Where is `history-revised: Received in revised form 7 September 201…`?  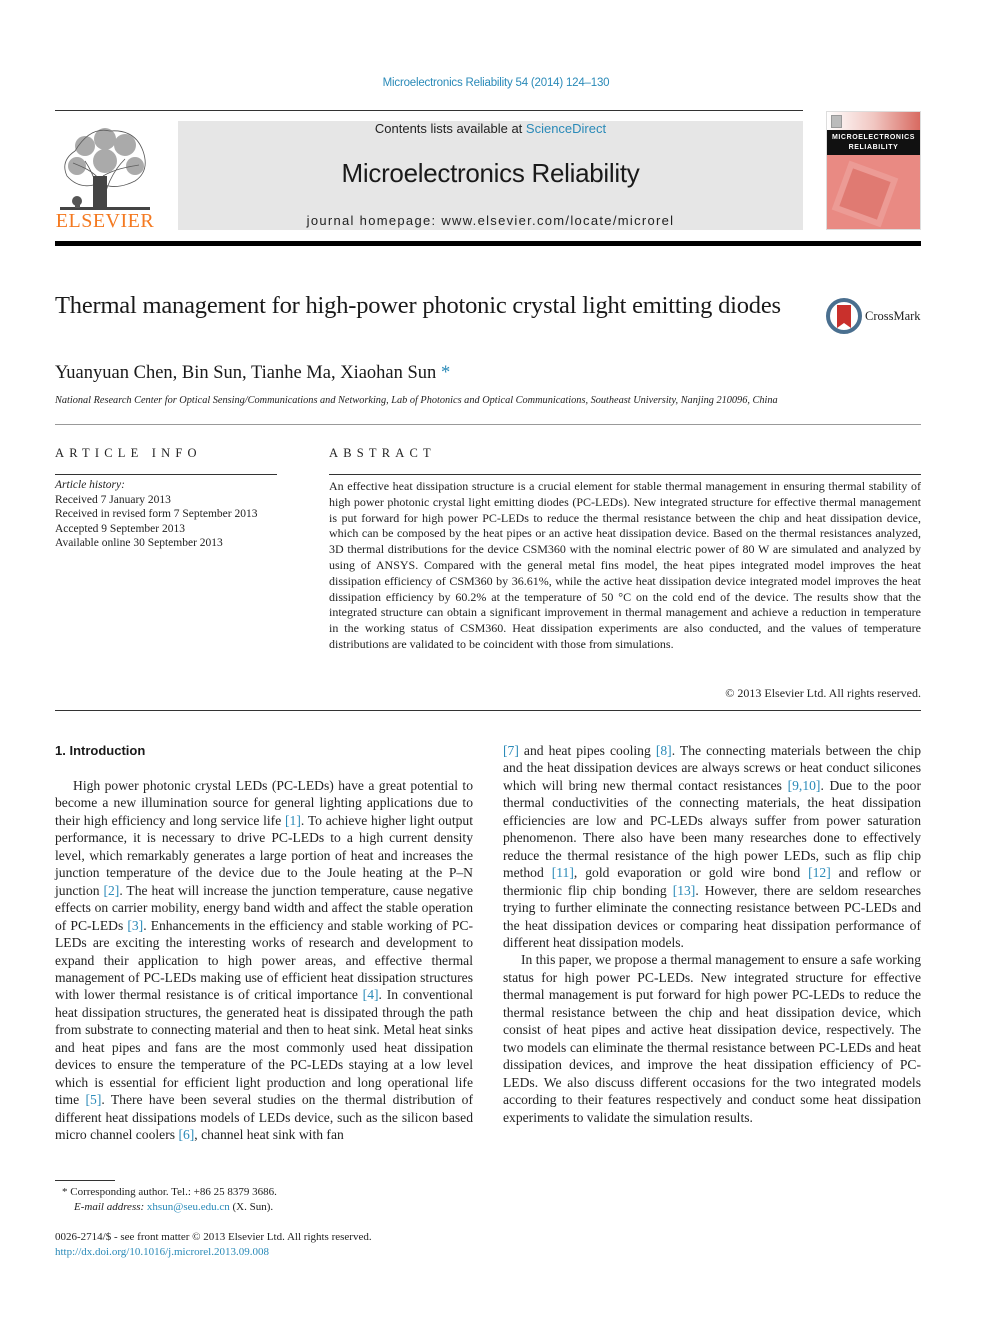 history-revised: Received in revised form 7 September 201… is located at coordinates (156, 514).